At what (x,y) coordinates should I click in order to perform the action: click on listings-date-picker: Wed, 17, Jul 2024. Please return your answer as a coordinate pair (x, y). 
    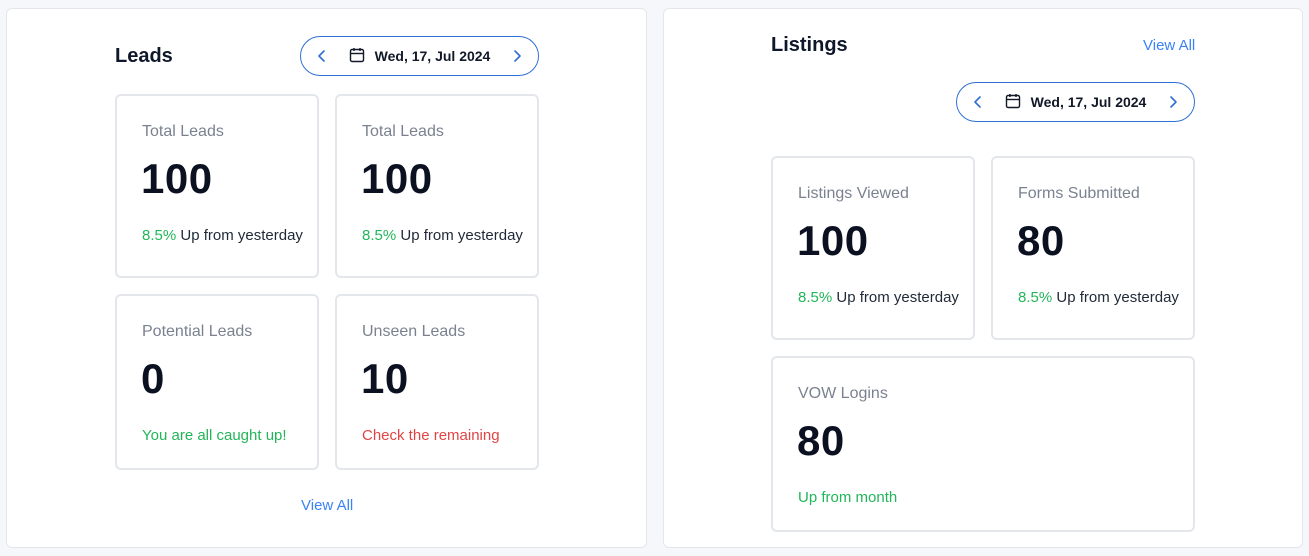
    Looking at the image, I should click on (1075, 102).